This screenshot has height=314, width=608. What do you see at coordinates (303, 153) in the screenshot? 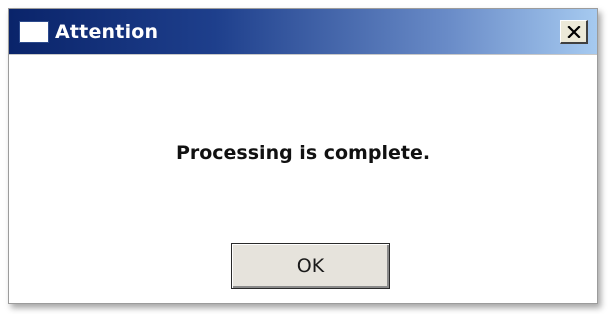
I see `status-message: Processing is complete.` at bounding box center [303, 153].